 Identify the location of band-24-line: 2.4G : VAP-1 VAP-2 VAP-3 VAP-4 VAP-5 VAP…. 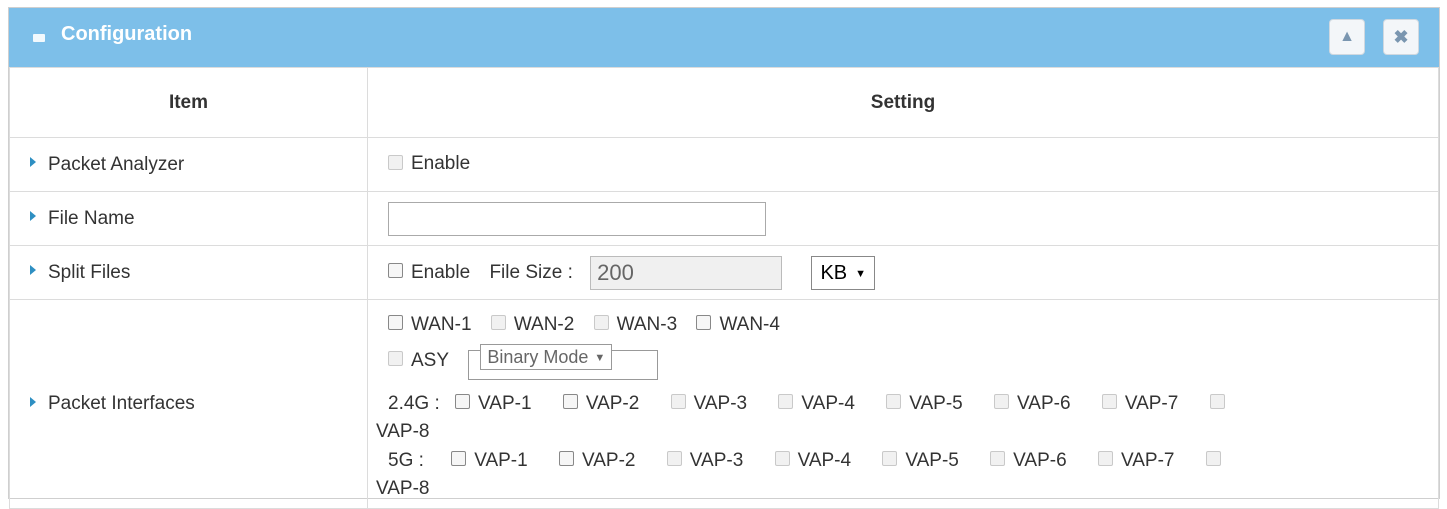
(906, 403).